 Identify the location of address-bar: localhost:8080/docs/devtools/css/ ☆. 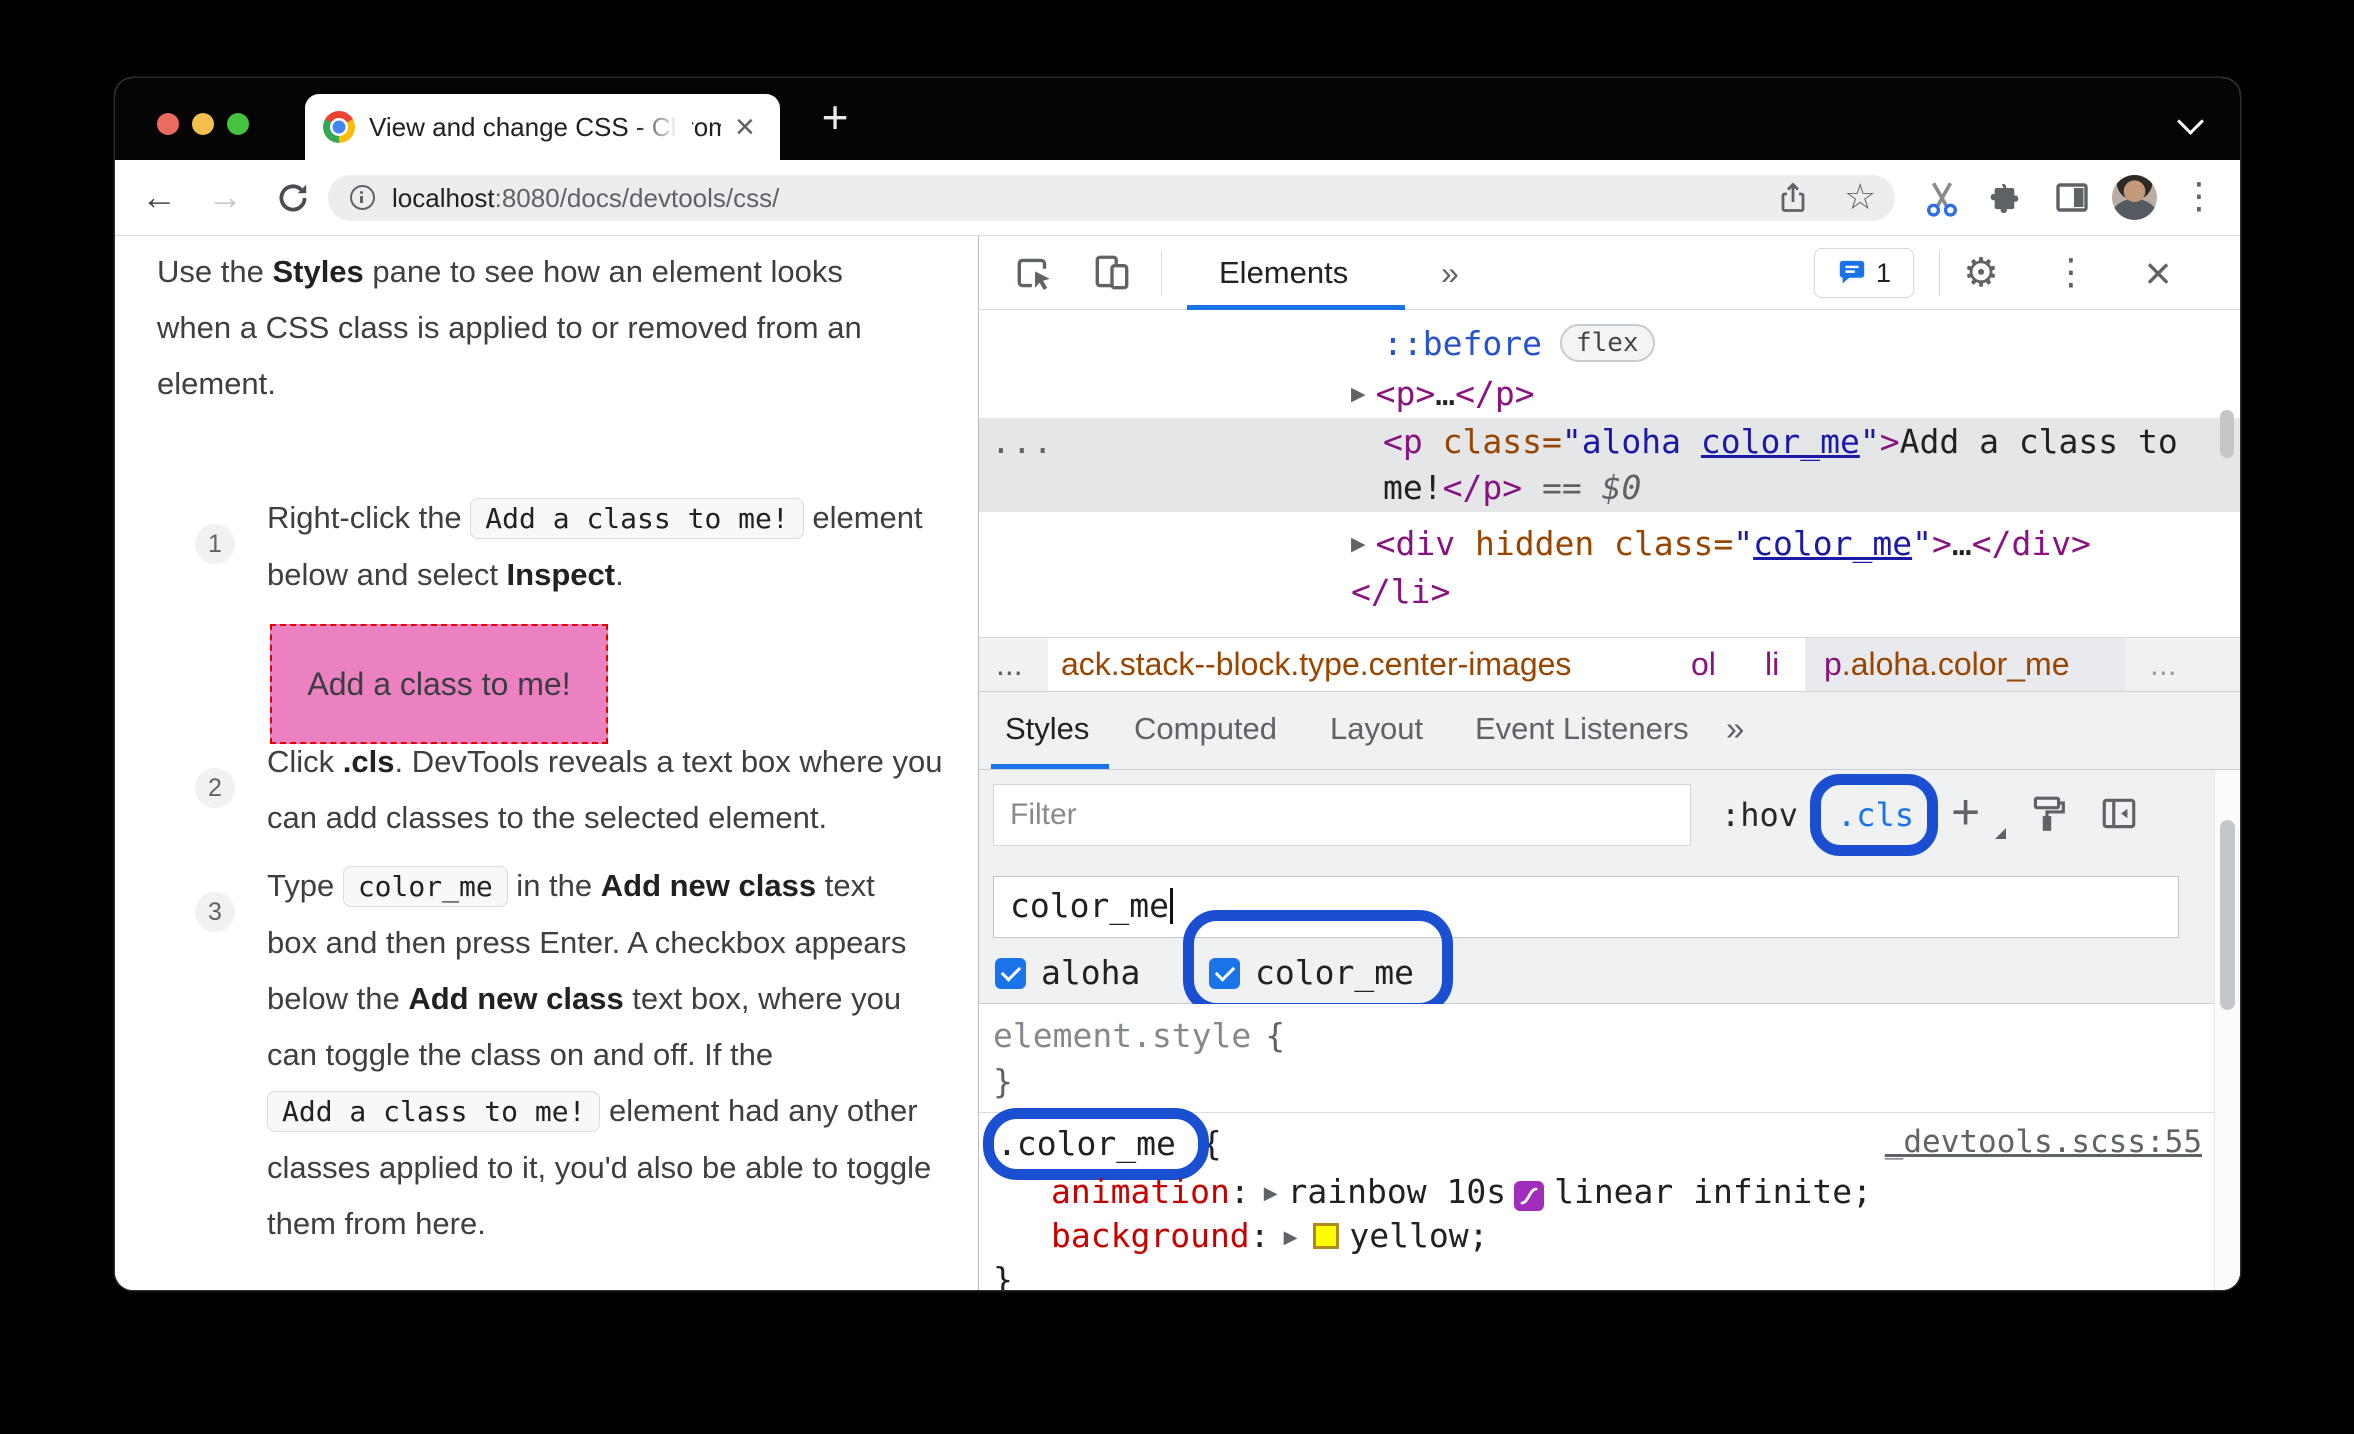
(1111, 198).